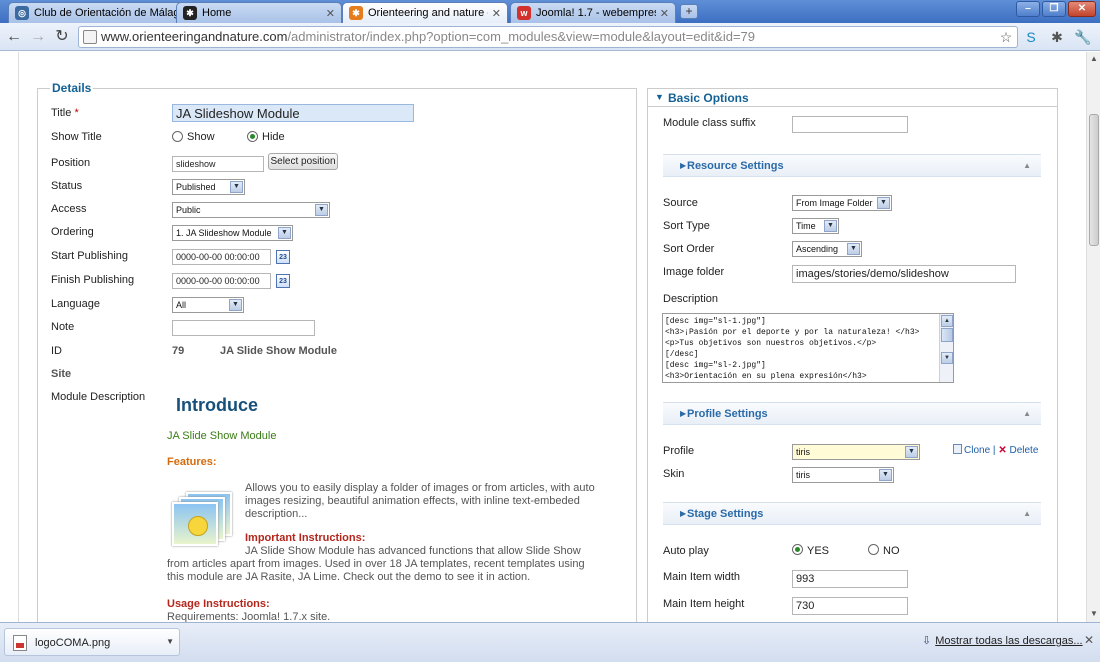 Image resolution: width=1100 pixels, height=662 pixels. Describe the element at coordinates (1028, 9) in the screenshot. I see `minimize-button: –` at that location.